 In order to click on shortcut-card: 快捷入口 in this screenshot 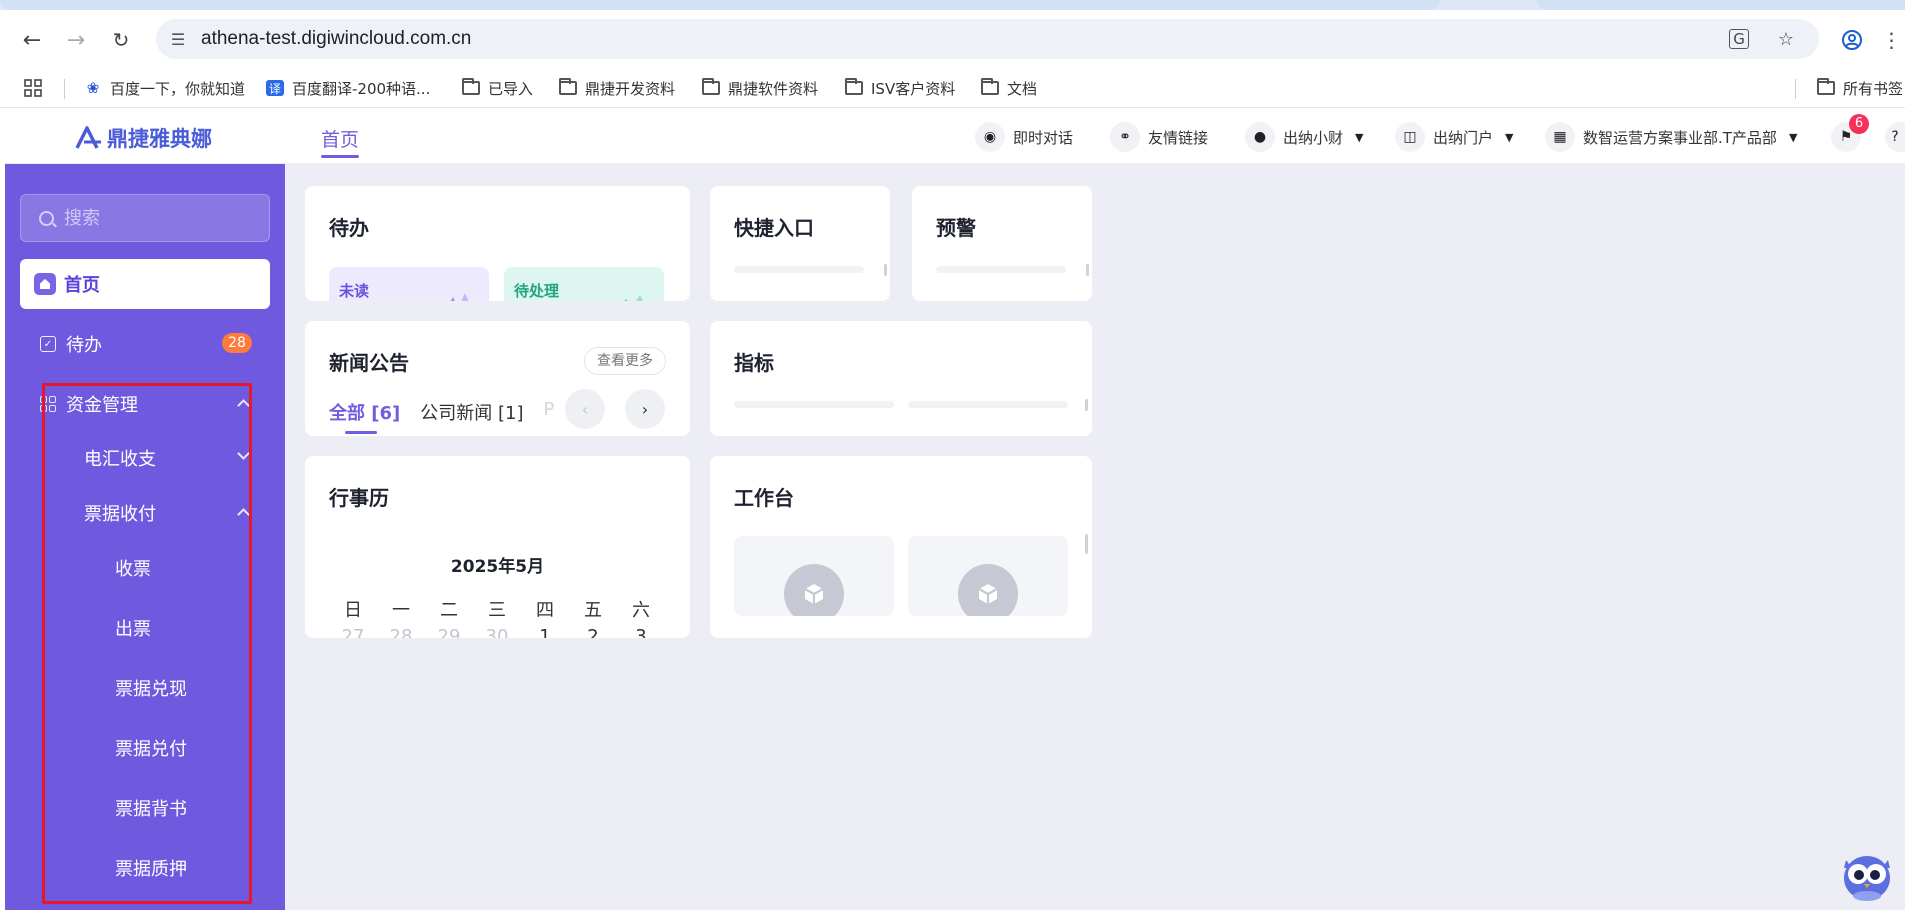, I will do `click(800, 243)`.